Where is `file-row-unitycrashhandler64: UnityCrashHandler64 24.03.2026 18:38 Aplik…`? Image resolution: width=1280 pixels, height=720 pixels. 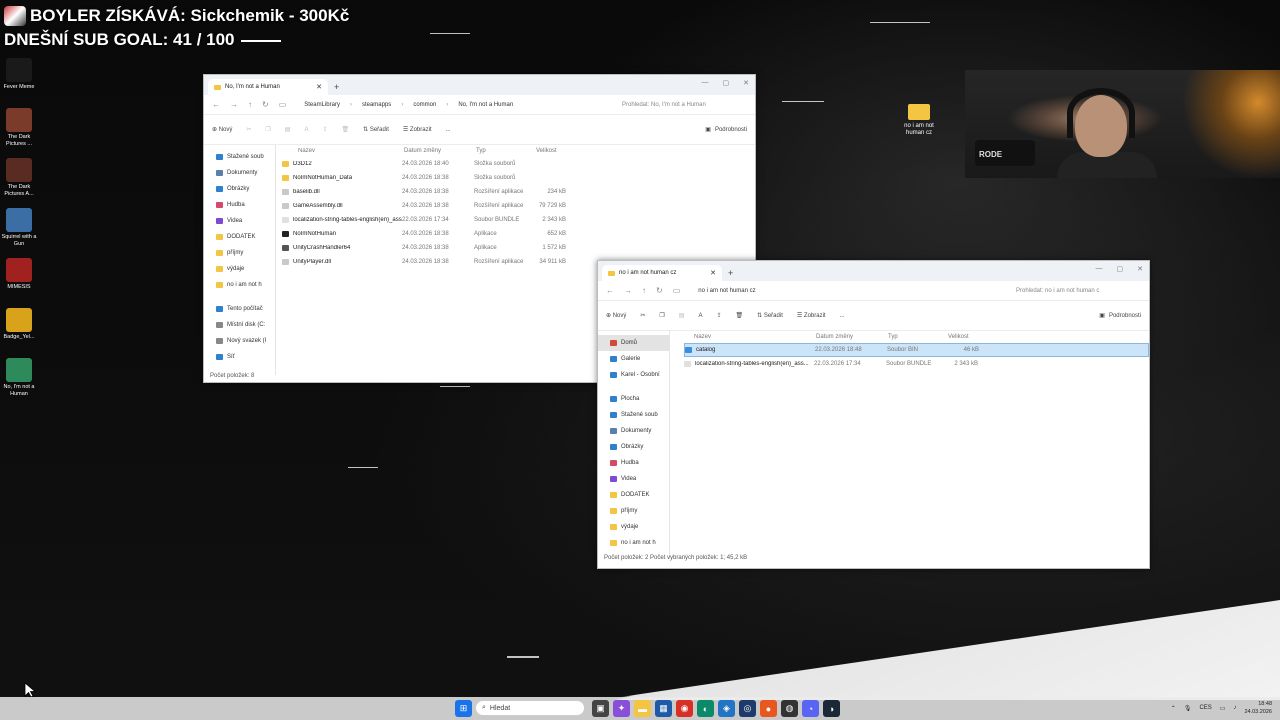 file-row-unitycrashhandler64: UnityCrashHandler64 24.03.2026 18:38 Aplik… is located at coordinates (518, 248).